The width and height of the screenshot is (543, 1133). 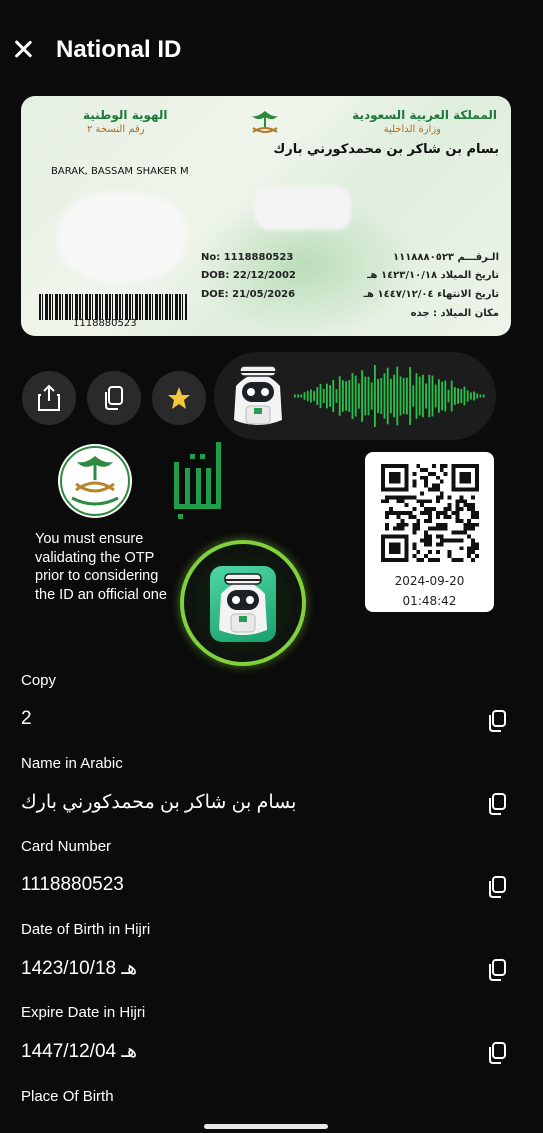 What do you see at coordinates (125, 115) in the screenshot?
I see `card-arabic-title-left: الهوية الوطنية` at bounding box center [125, 115].